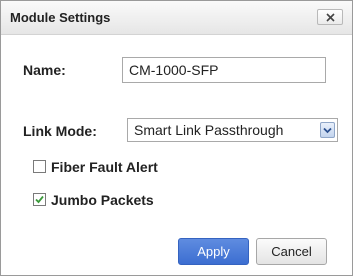 The height and width of the screenshot is (276, 353). I want to click on dialog-titlebar: Module Settings, so click(176, 18).